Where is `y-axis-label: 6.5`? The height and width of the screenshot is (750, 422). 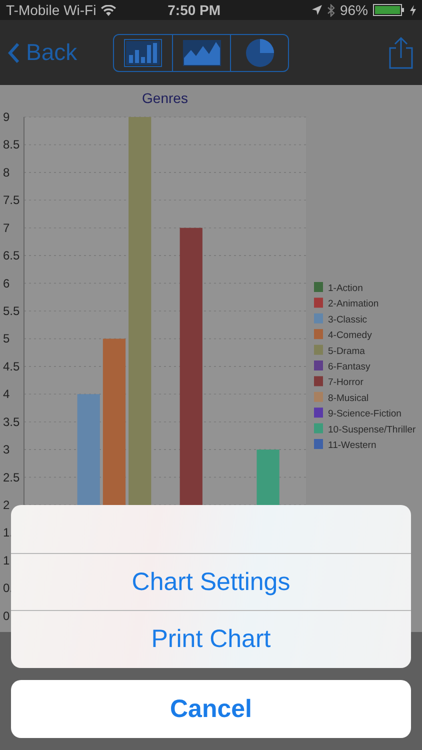
y-axis-label: 6.5 is located at coordinates (11, 255).